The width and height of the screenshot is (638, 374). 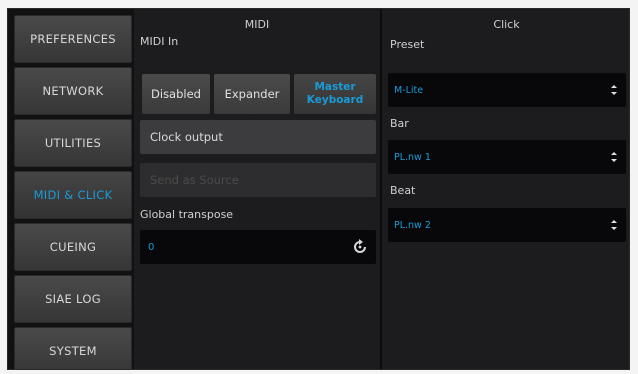 What do you see at coordinates (412, 157) in the screenshot?
I see `bar-value: PL.nw 1` at bounding box center [412, 157].